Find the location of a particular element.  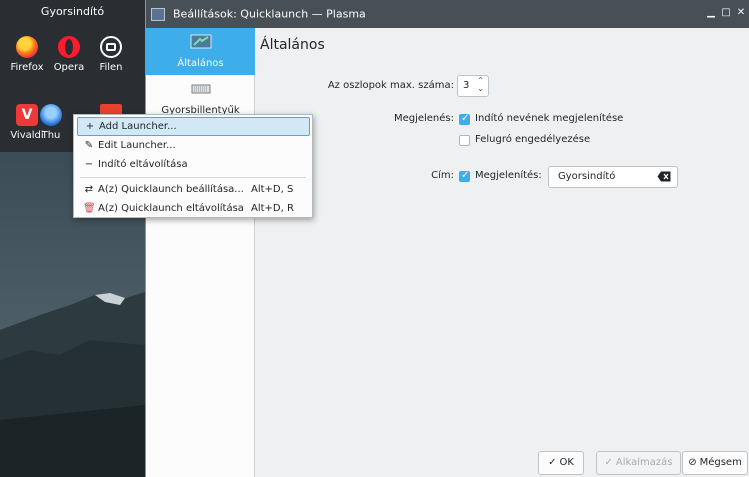

menu-item-remove-quicklaunch: 🗑 A(z) Quicklaunch eltávolítása Alt+D, R is located at coordinates (193, 208).